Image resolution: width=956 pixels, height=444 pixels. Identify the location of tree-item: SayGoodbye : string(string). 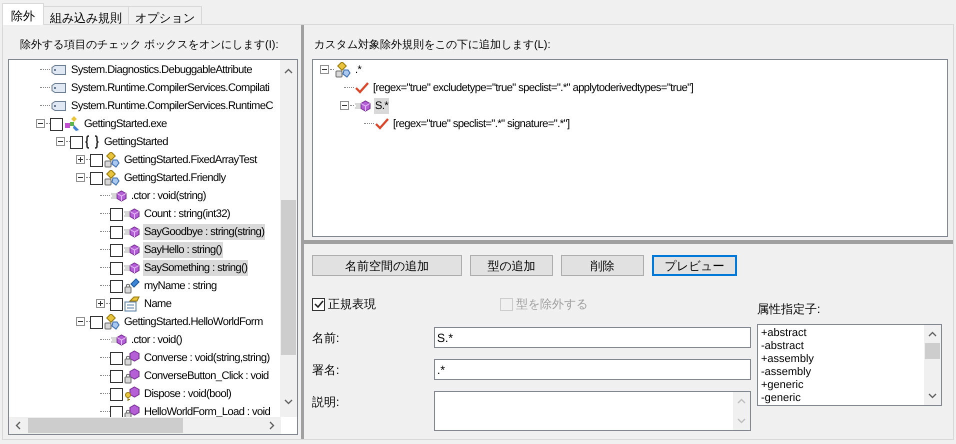
(204, 232).